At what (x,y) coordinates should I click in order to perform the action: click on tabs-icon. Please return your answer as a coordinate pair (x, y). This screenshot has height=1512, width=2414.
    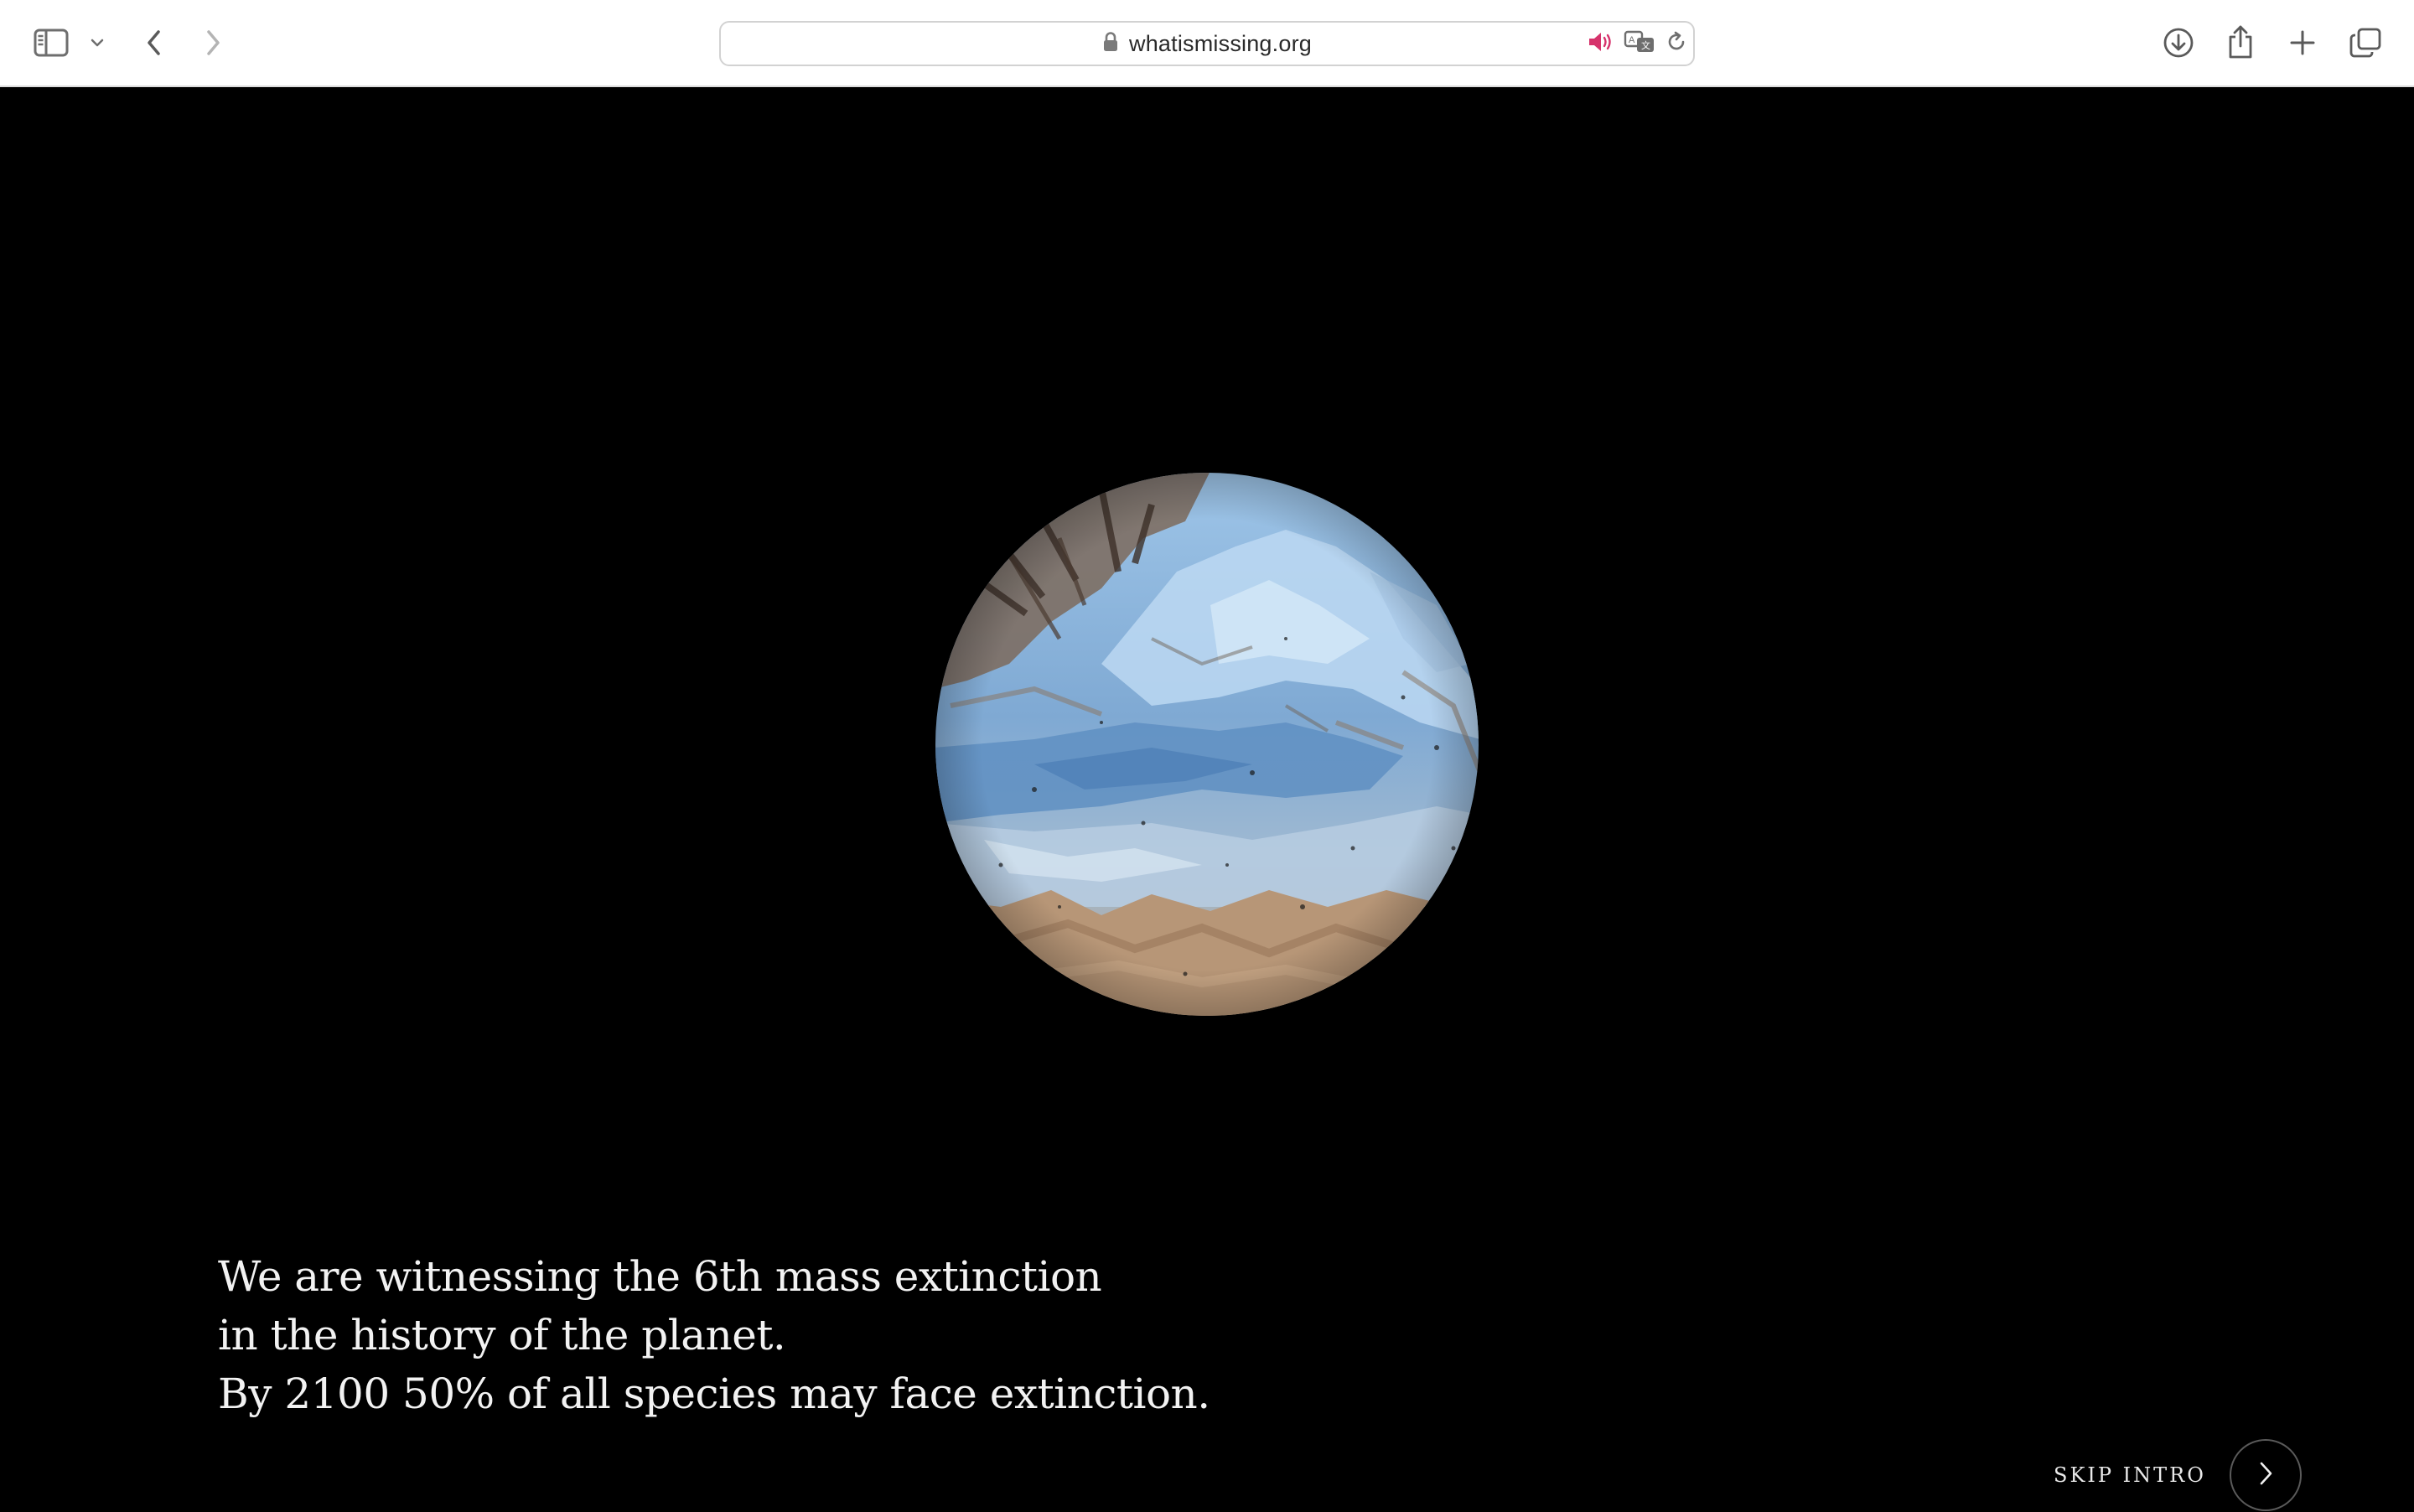
    Looking at the image, I should click on (2366, 43).